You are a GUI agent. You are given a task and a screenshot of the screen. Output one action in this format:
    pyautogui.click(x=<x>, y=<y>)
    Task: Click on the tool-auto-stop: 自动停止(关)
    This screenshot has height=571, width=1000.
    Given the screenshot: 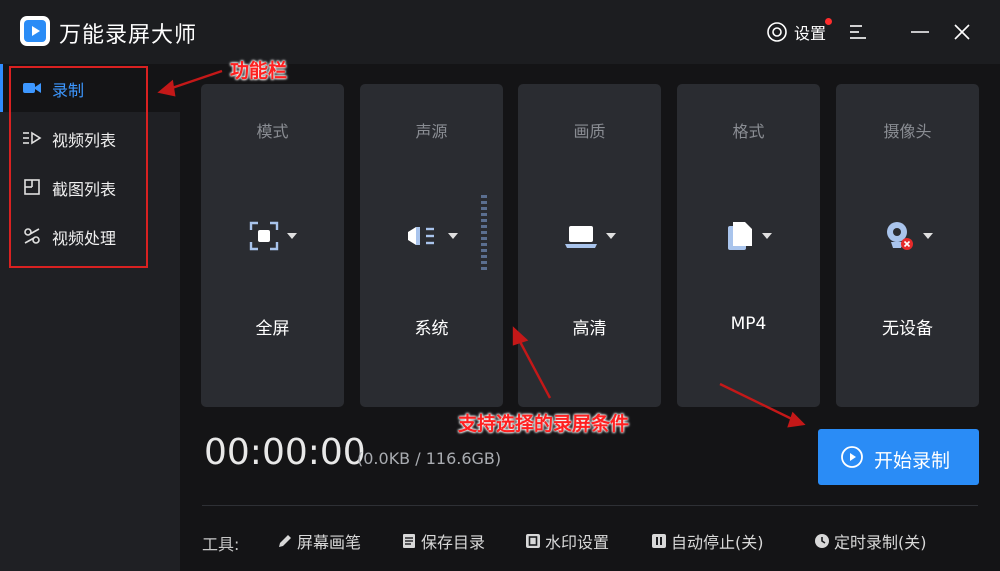 What is the action you would take?
    pyautogui.click(x=707, y=541)
    